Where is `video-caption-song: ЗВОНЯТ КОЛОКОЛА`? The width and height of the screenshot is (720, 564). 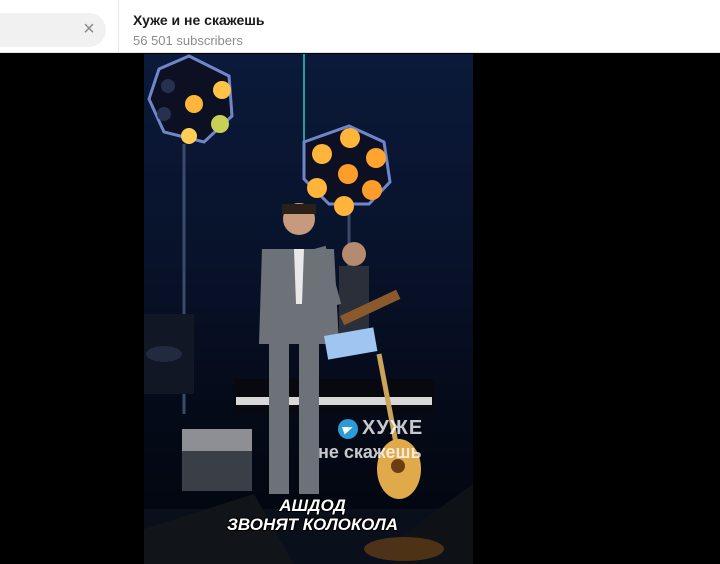 video-caption-song: ЗВОНЯТ КОЛОКОЛА is located at coordinates (312, 524).